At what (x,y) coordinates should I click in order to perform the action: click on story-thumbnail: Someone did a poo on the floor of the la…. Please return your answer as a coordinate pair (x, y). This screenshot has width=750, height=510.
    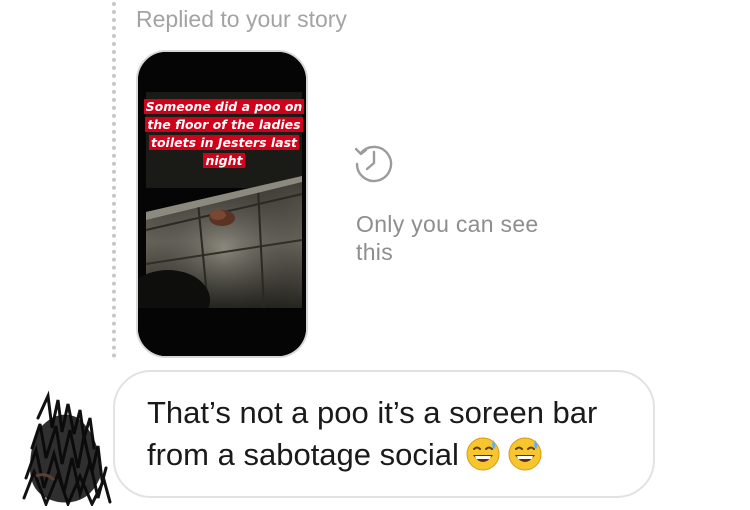
    Looking at the image, I should click on (222, 204).